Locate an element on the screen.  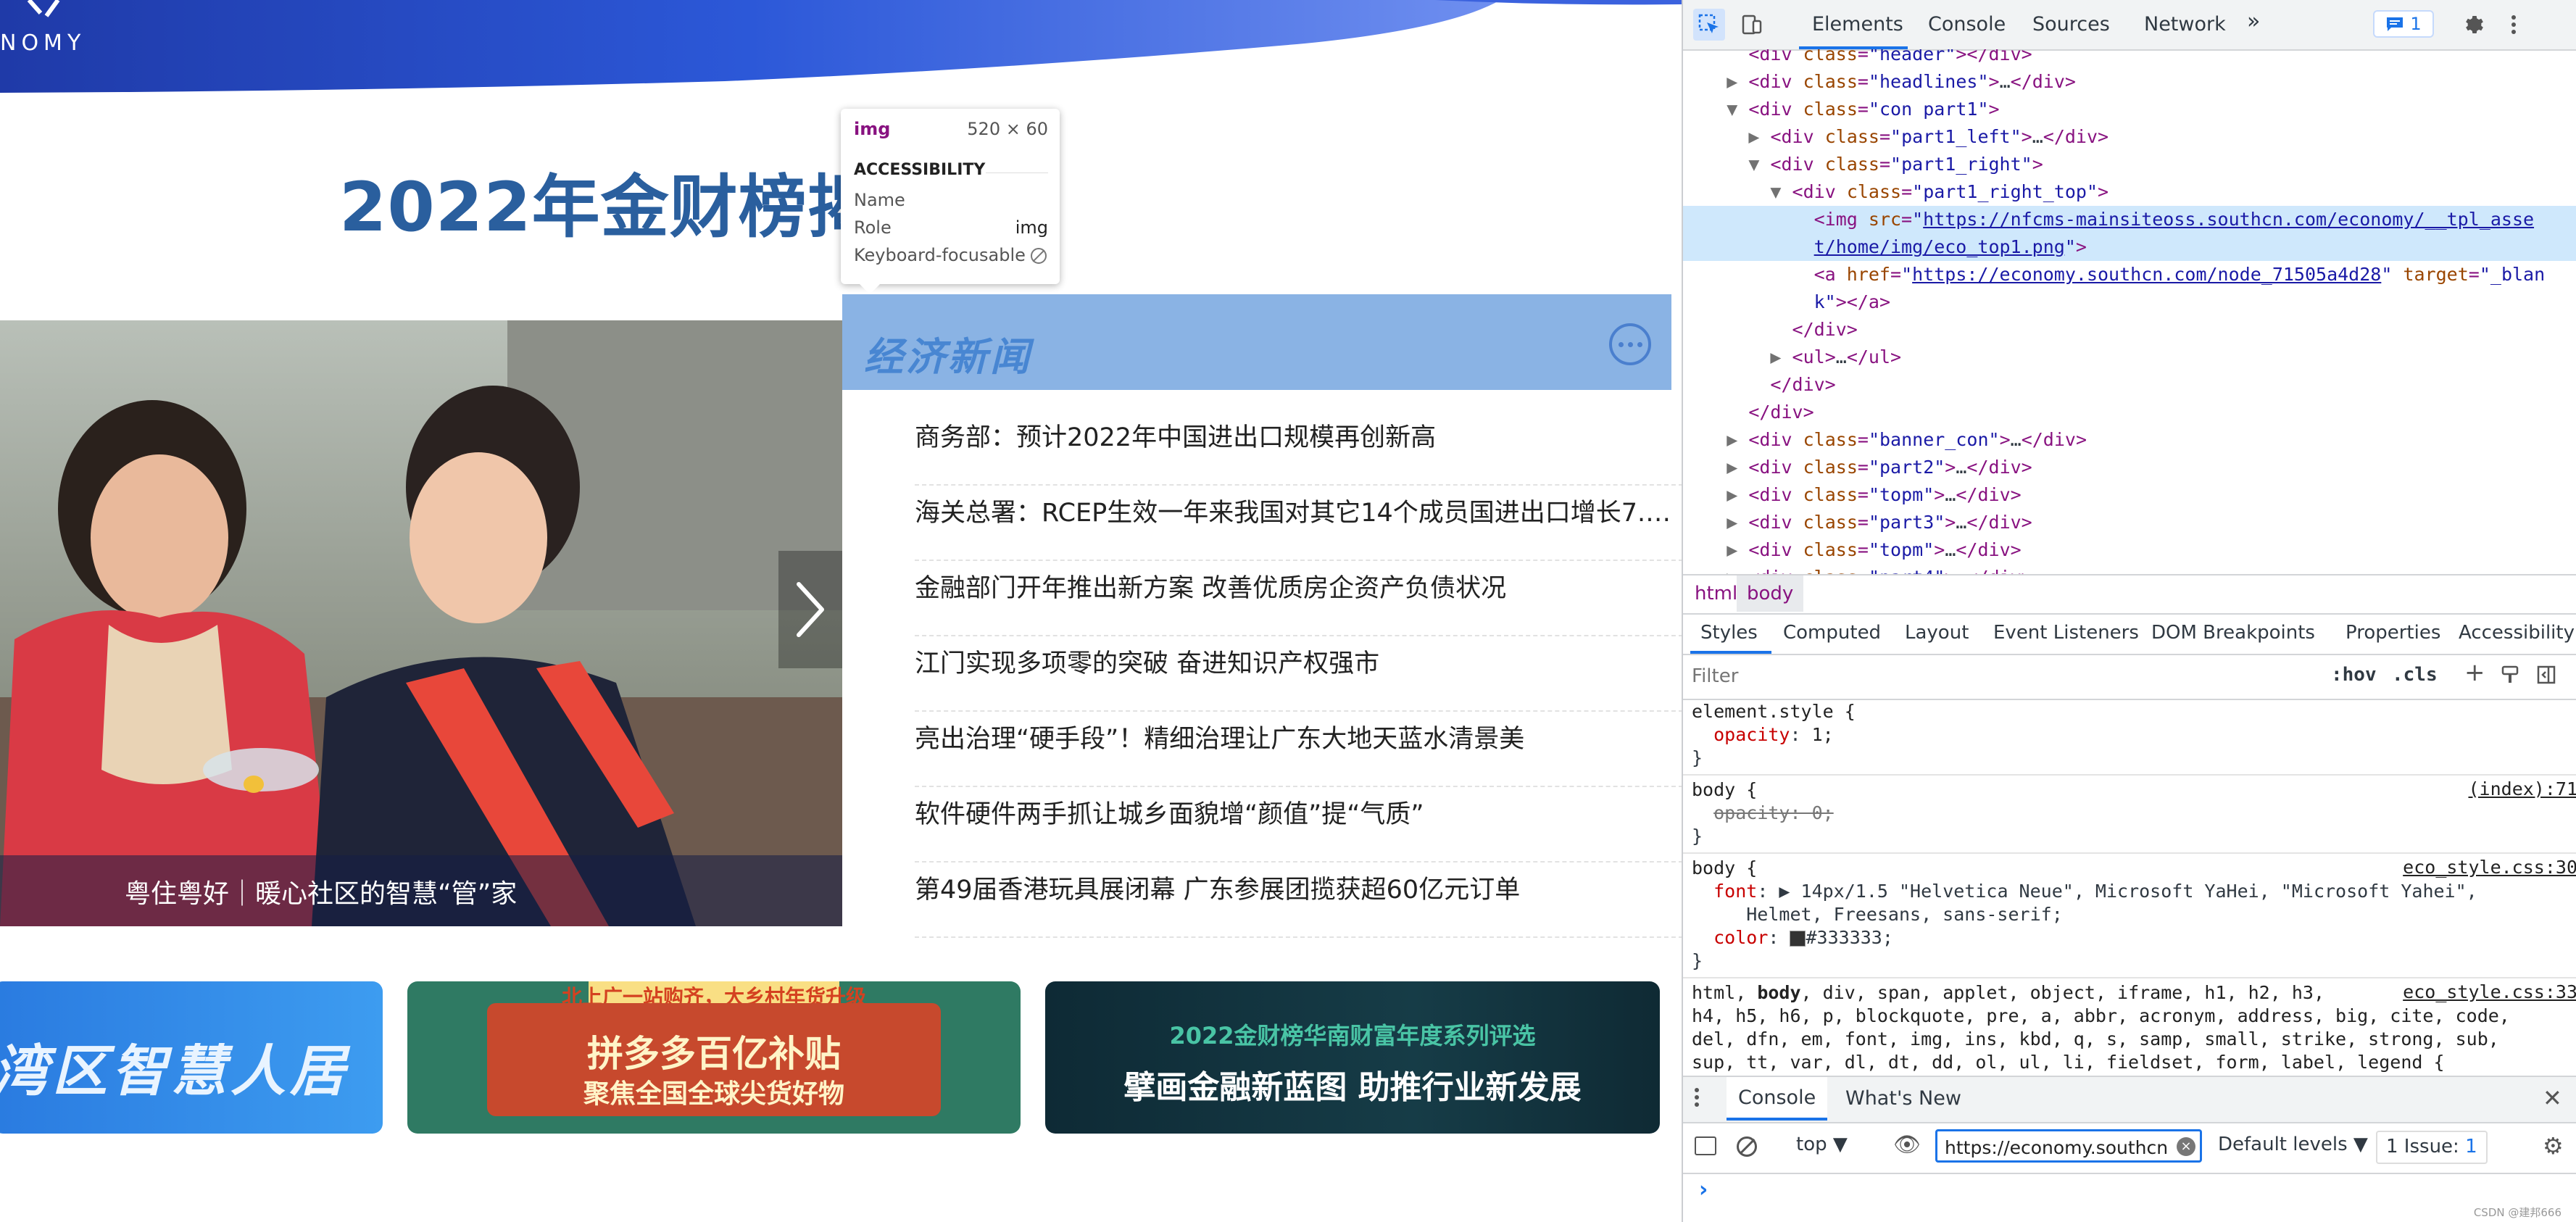
console-settings-gear-icon: ⚙ is located at coordinates (2553, 1146).